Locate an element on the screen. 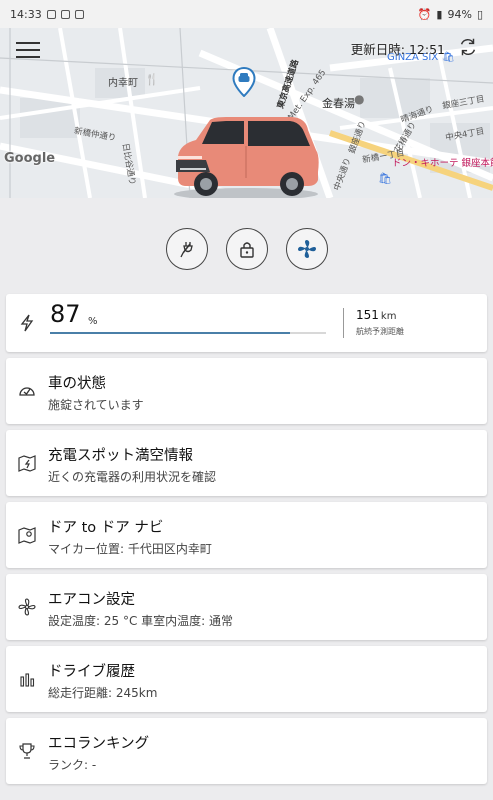 The width and height of the screenshot is (493, 800). map-charging-icon is located at coordinates (27, 463).